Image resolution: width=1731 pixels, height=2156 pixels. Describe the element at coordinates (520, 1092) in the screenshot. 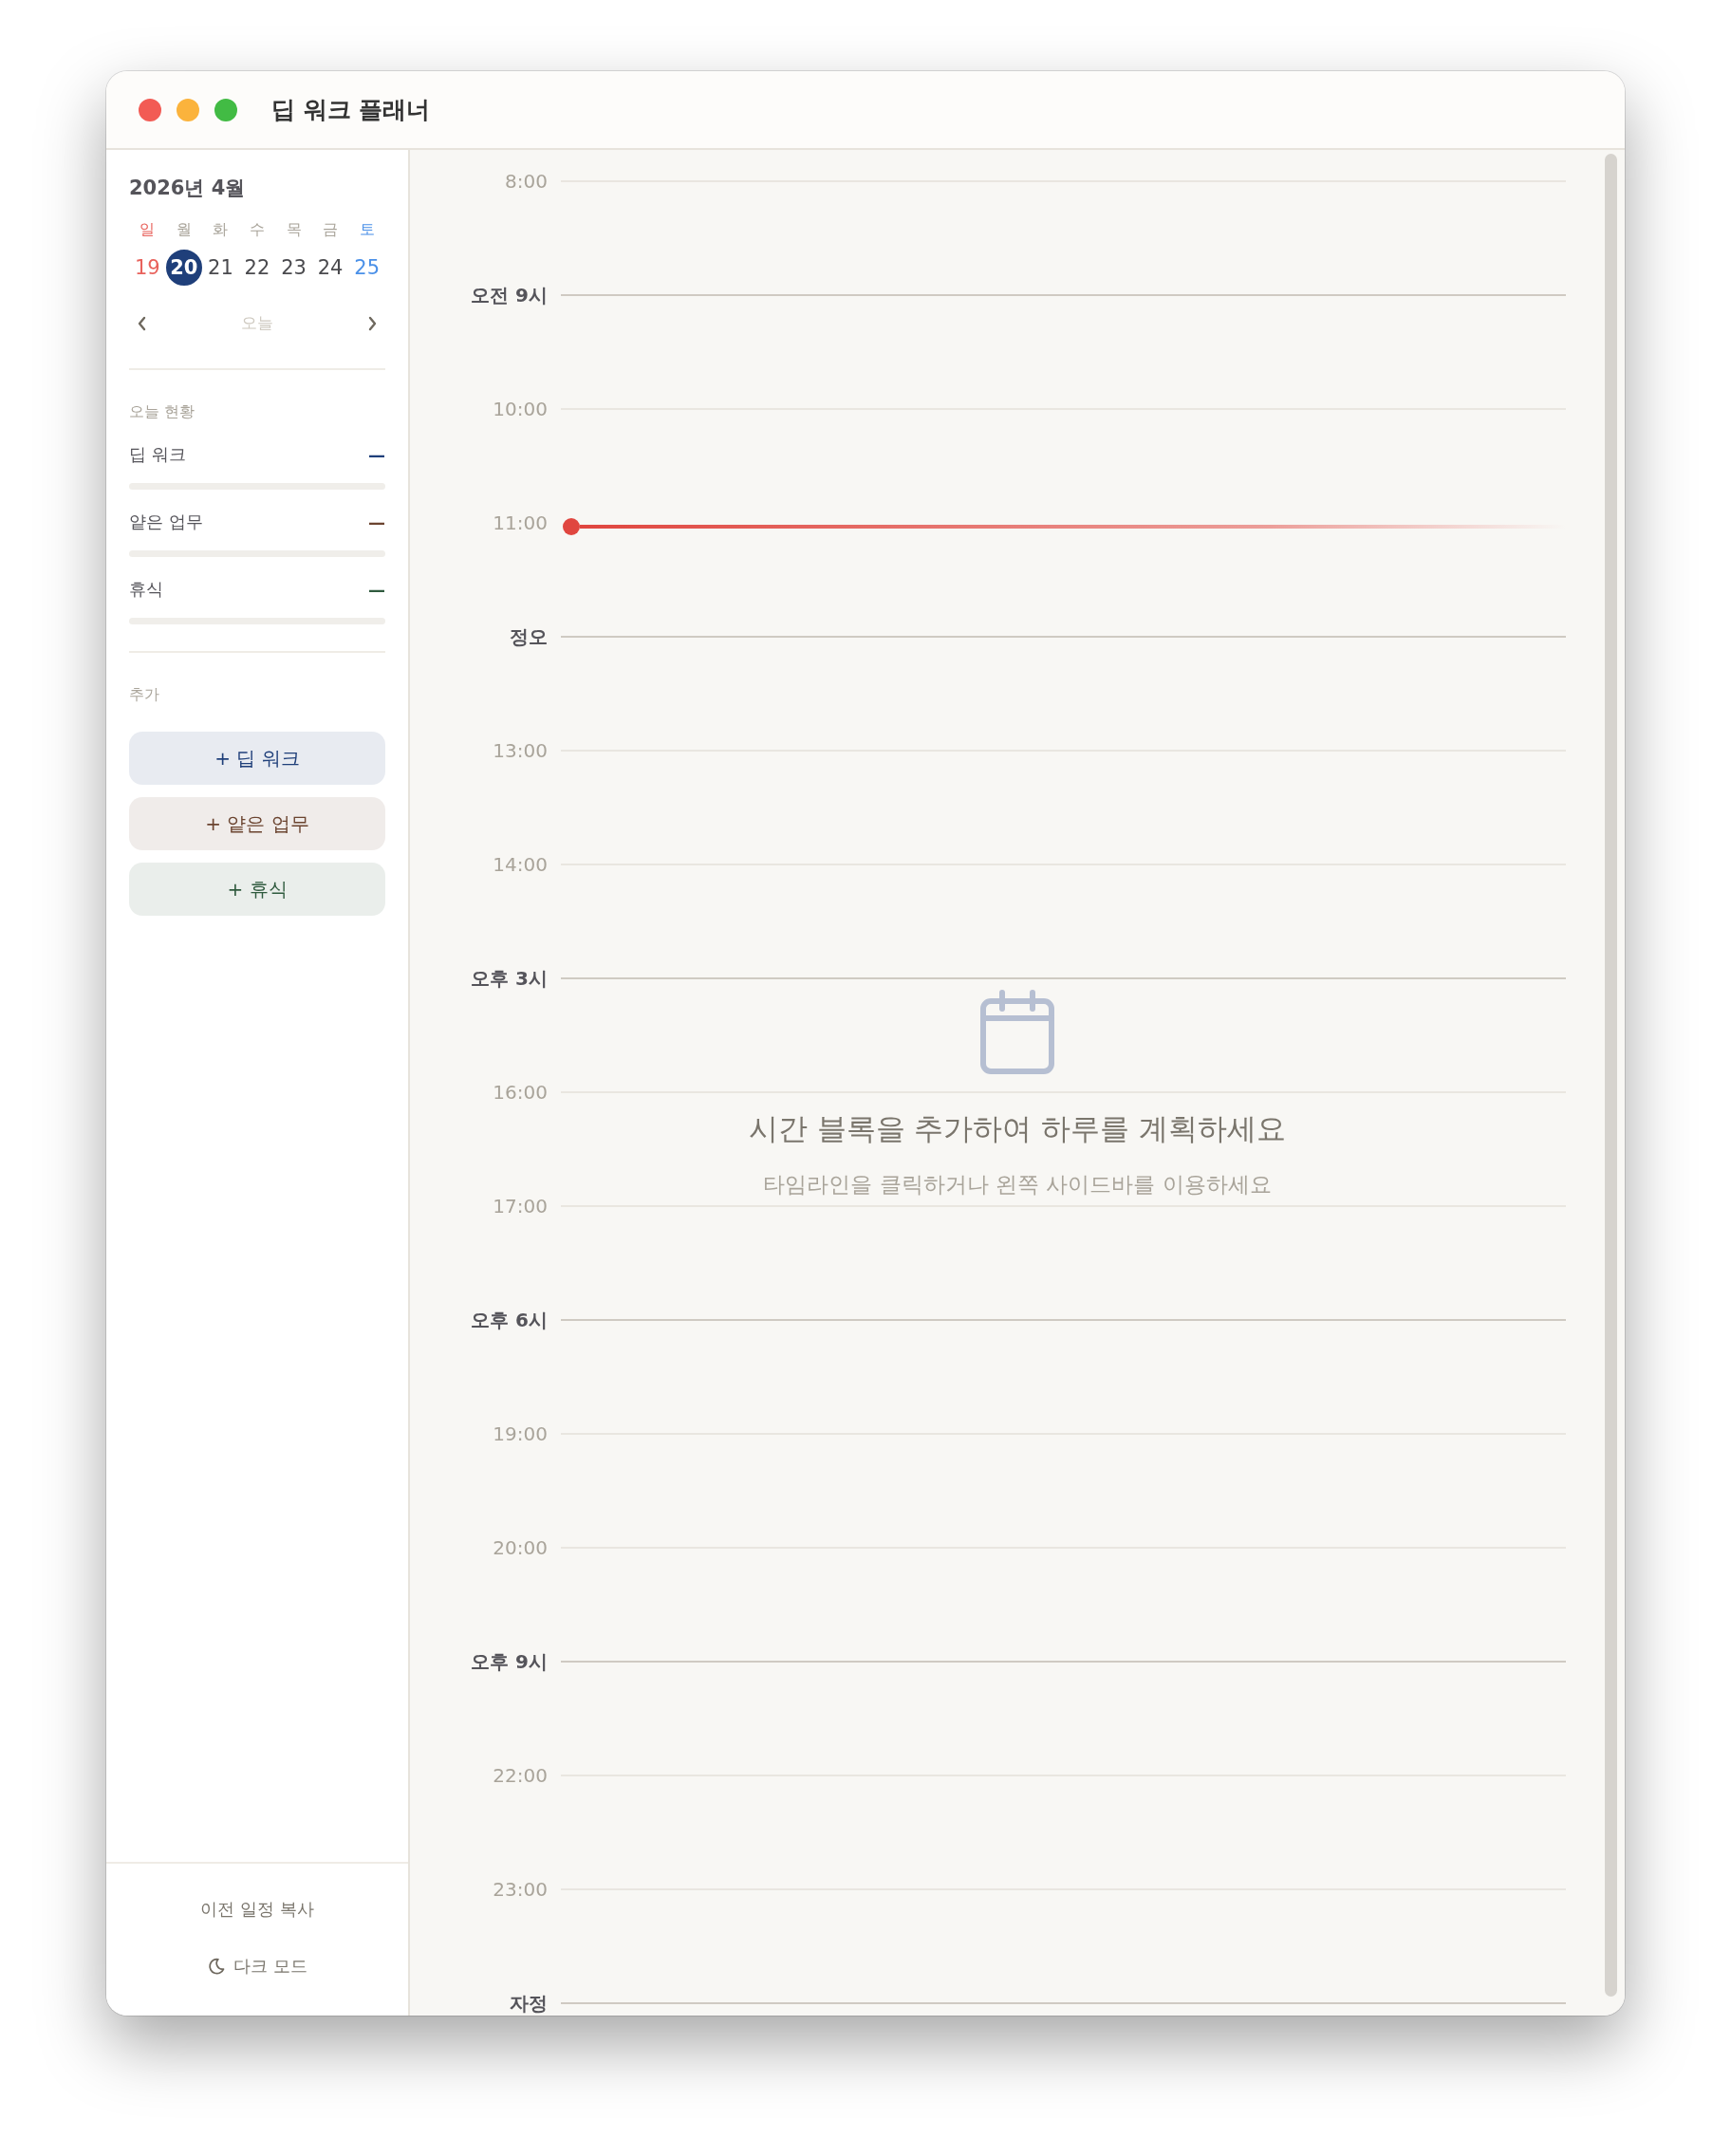

I see `hour-label: 16:00` at that location.